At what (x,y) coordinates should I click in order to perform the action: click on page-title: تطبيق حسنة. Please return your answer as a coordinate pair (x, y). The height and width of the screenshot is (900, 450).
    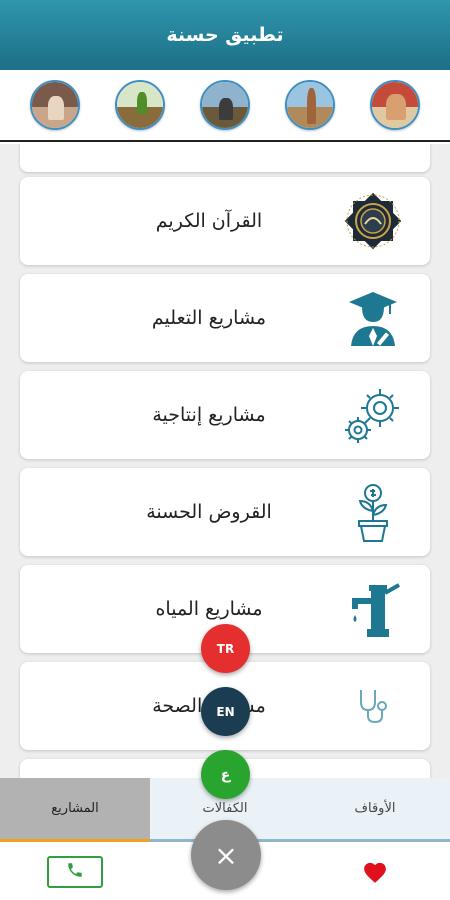
    Looking at the image, I should click on (225, 35).